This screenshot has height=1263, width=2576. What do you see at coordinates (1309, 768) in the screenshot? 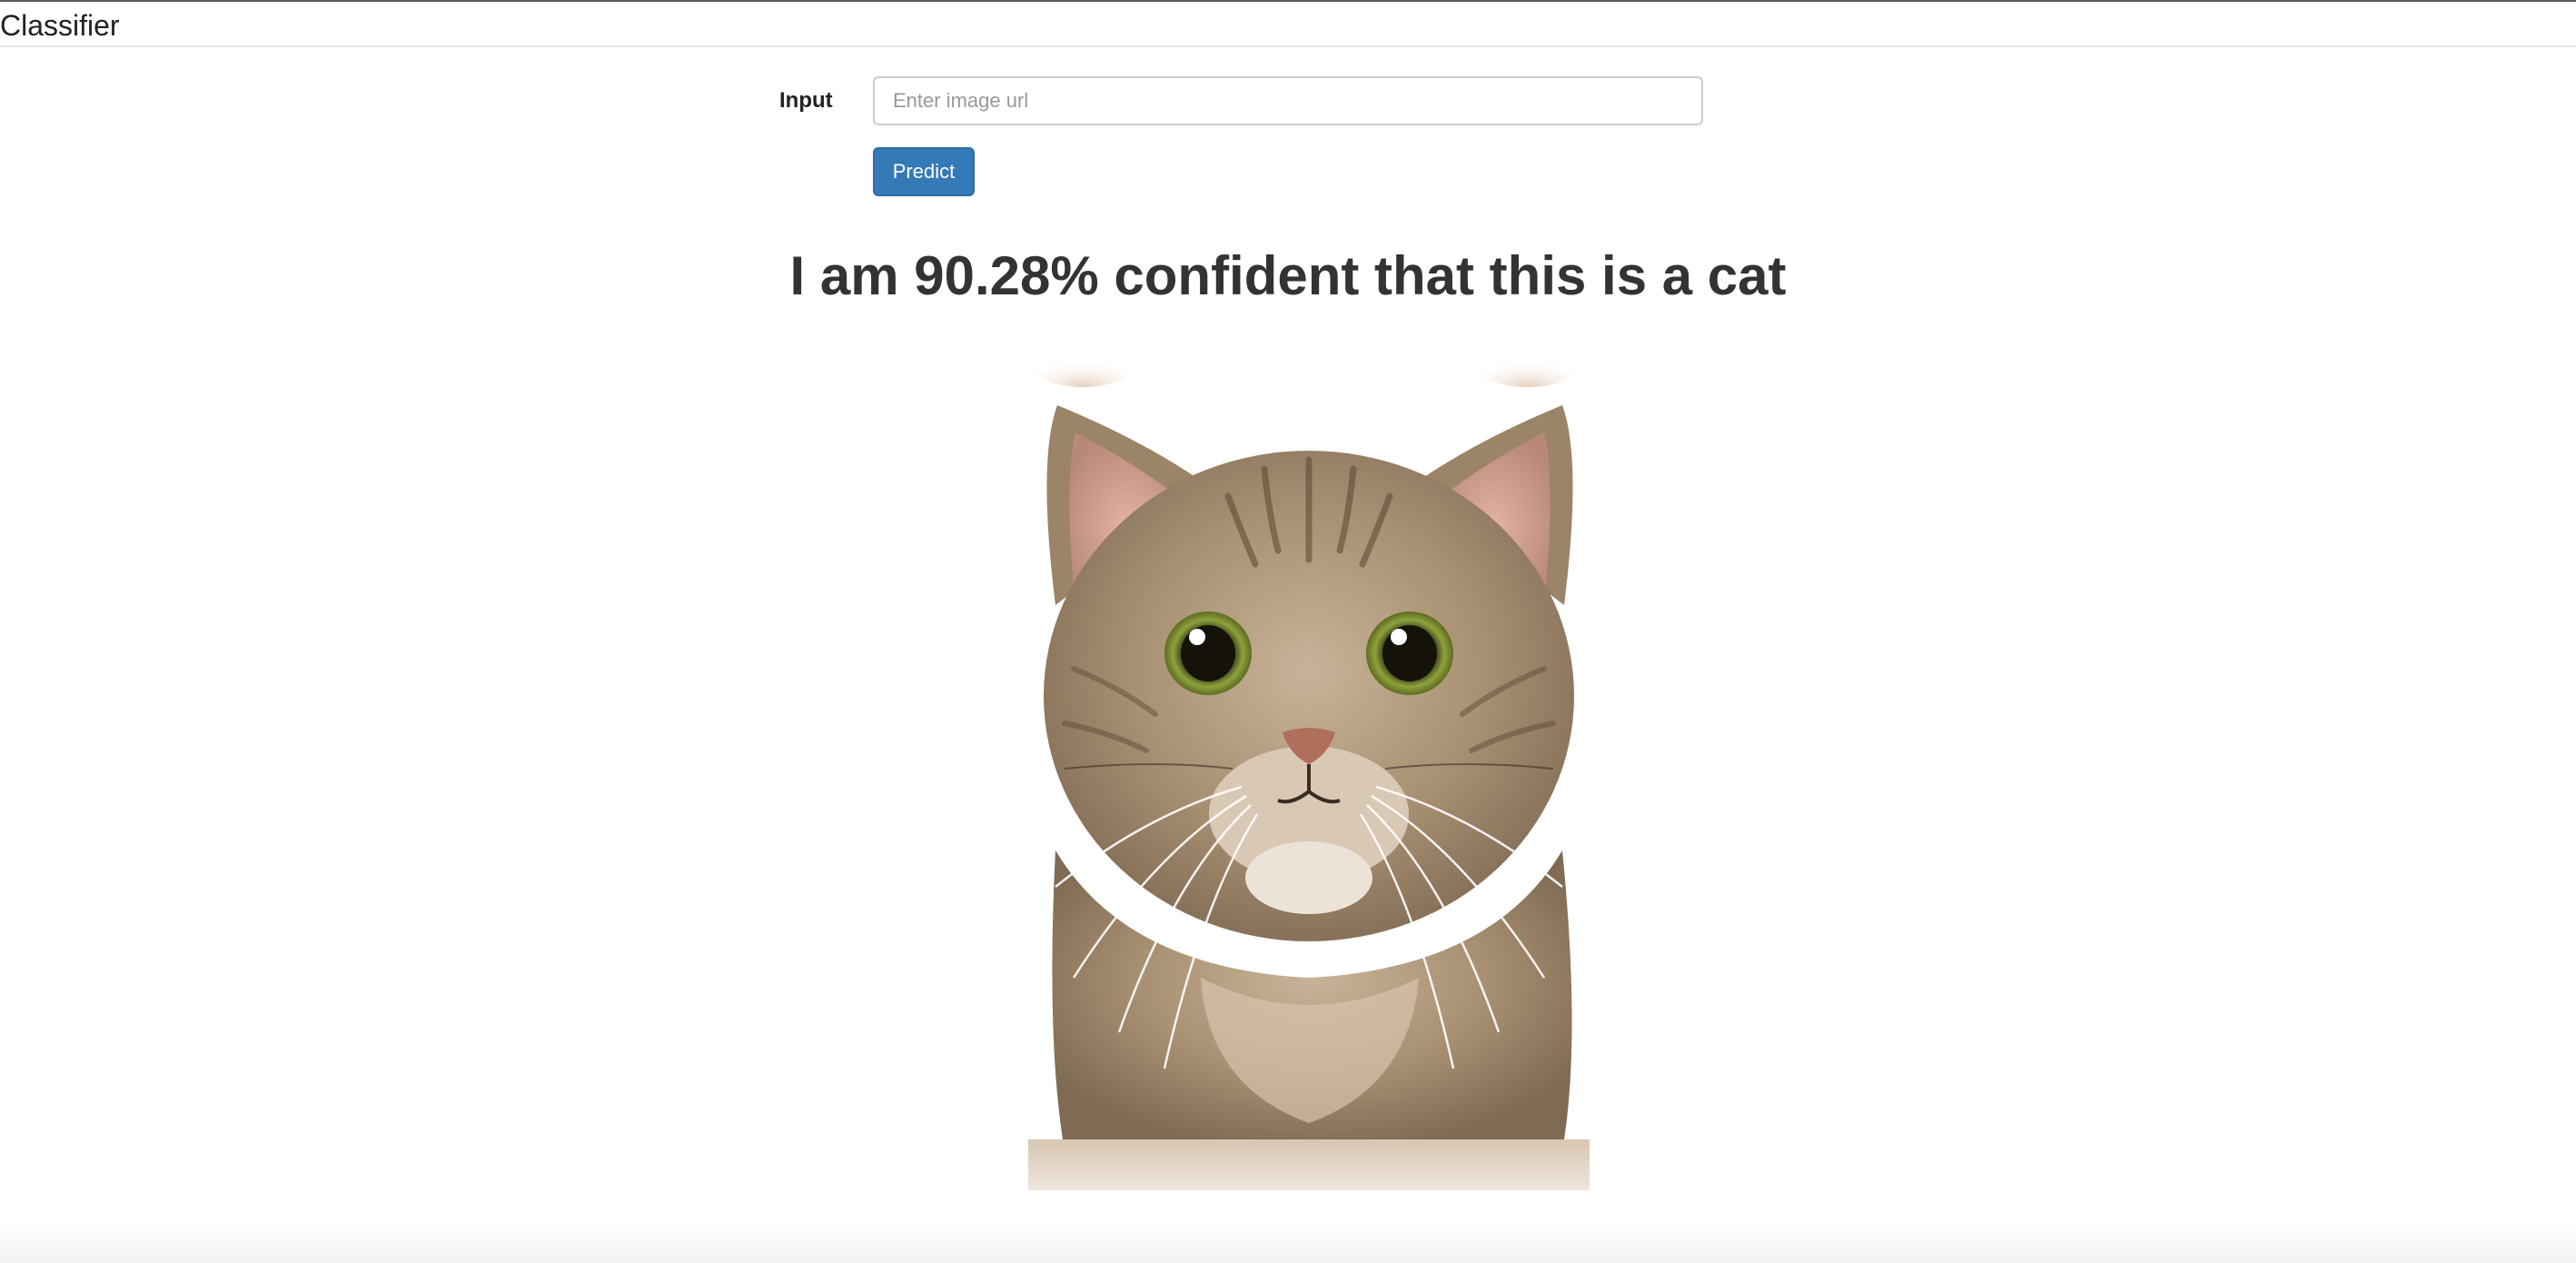
I see `cat-photo` at bounding box center [1309, 768].